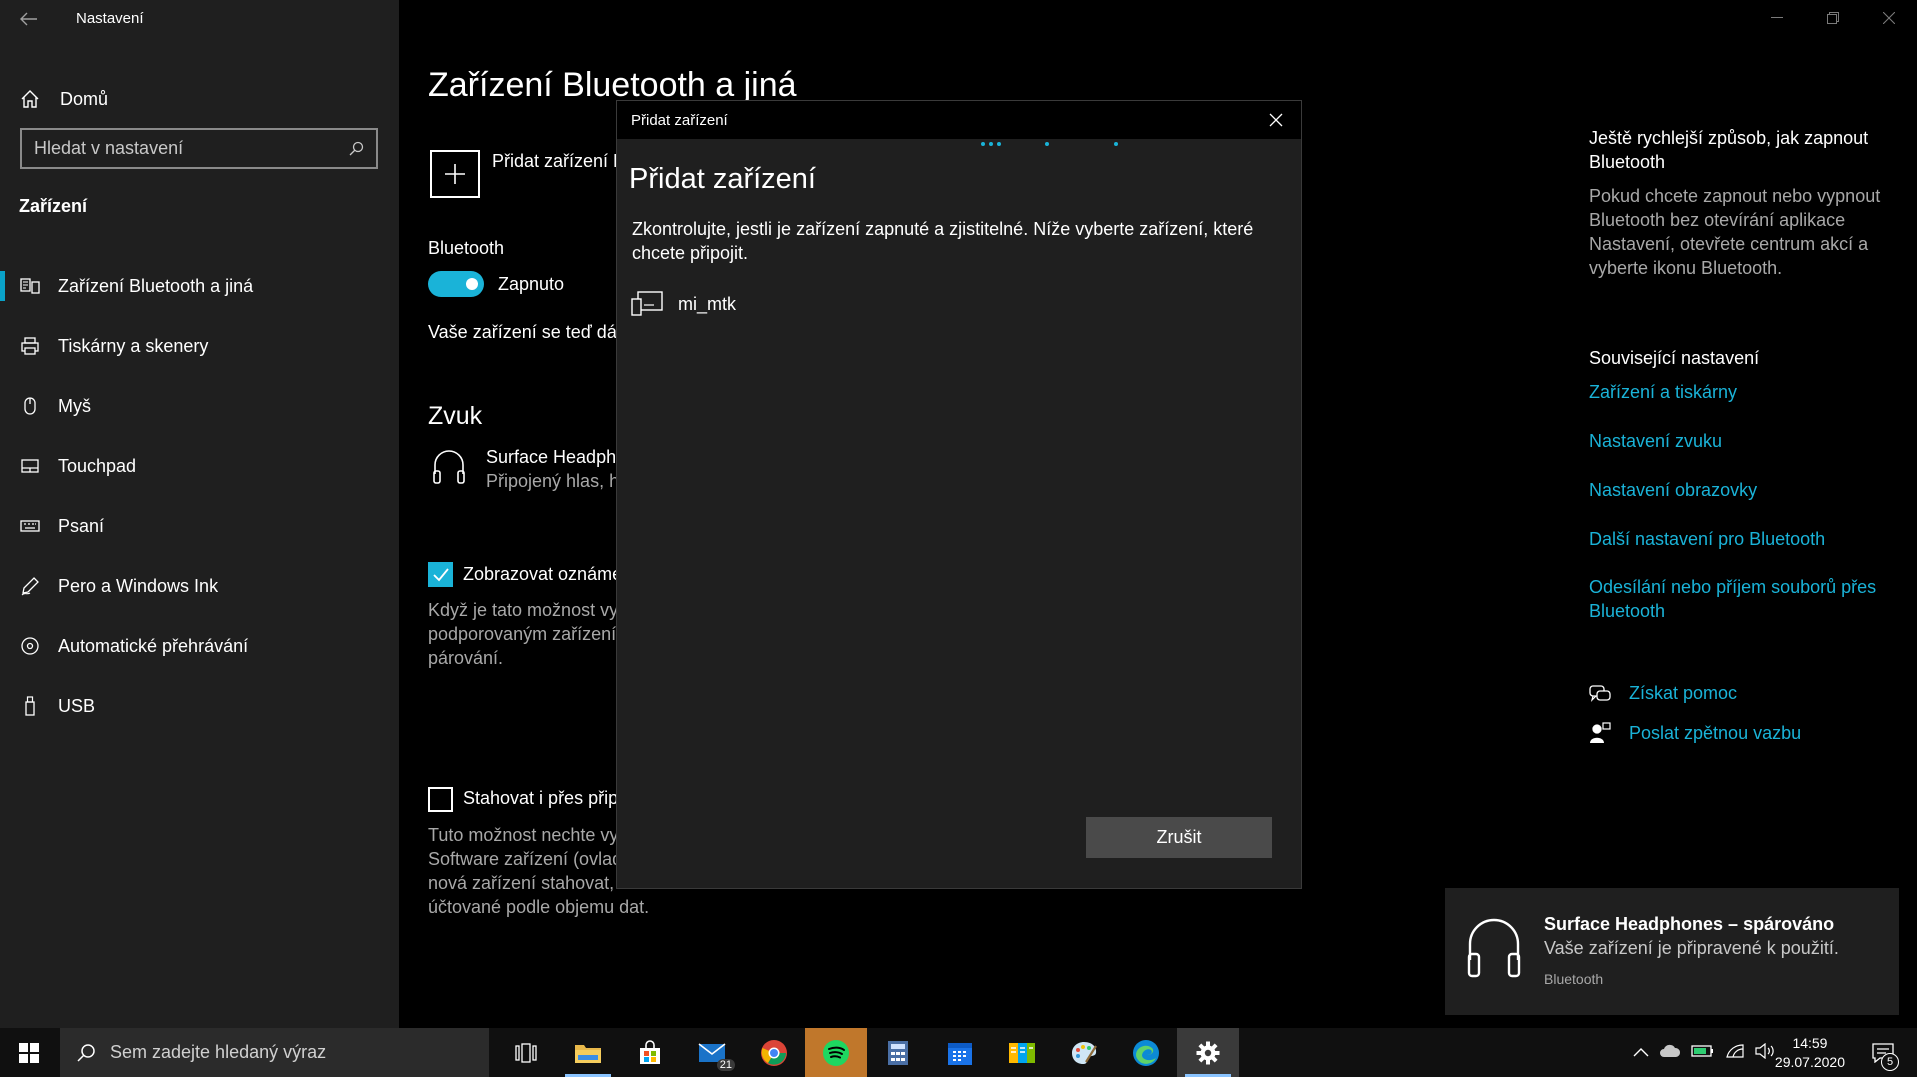 The image size is (1917, 1077). Describe the element at coordinates (440, 799) in the screenshot. I see `metered-download-checkbox` at that location.